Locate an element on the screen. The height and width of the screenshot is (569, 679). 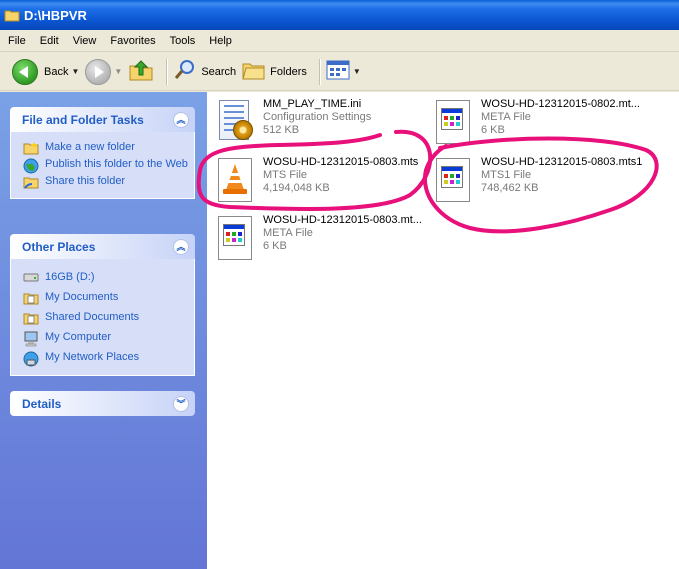
back-button: Back ▼ is located at coordinates (45, 72).